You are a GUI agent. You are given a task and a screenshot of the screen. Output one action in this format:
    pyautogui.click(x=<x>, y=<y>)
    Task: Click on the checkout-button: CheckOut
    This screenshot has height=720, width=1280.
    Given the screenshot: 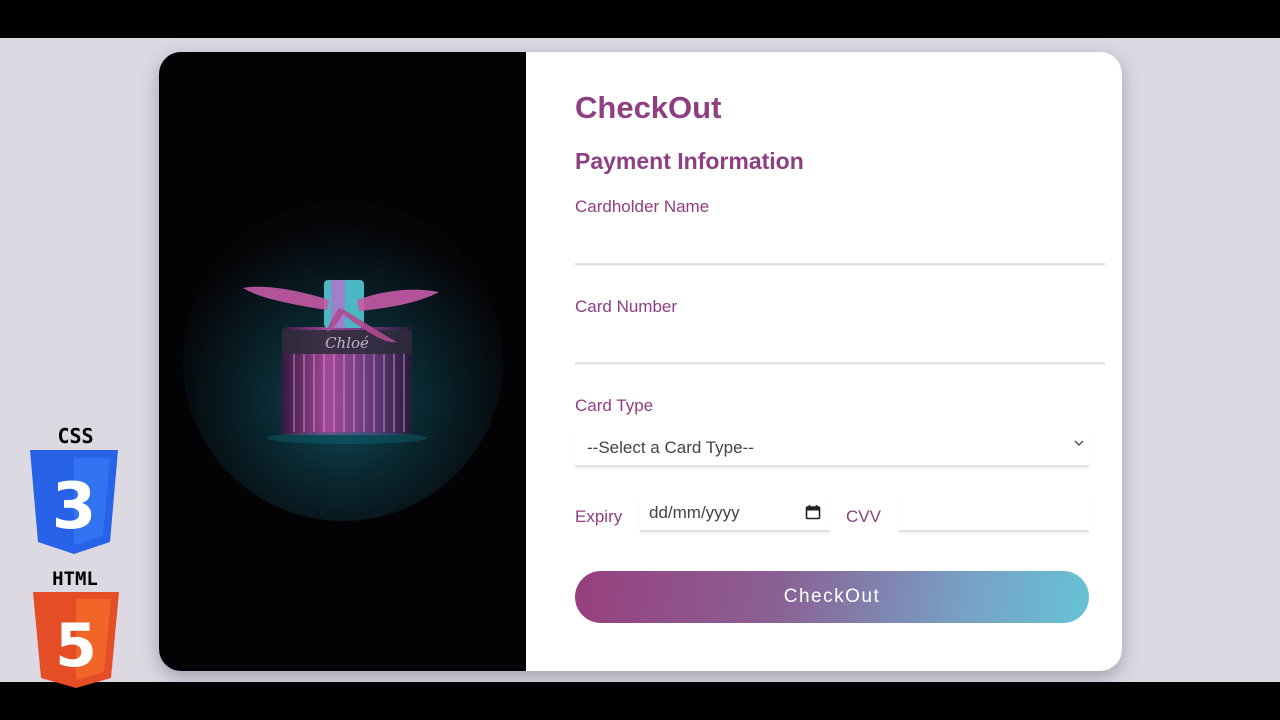 What is the action you would take?
    pyautogui.click(x=832, y=597)
    